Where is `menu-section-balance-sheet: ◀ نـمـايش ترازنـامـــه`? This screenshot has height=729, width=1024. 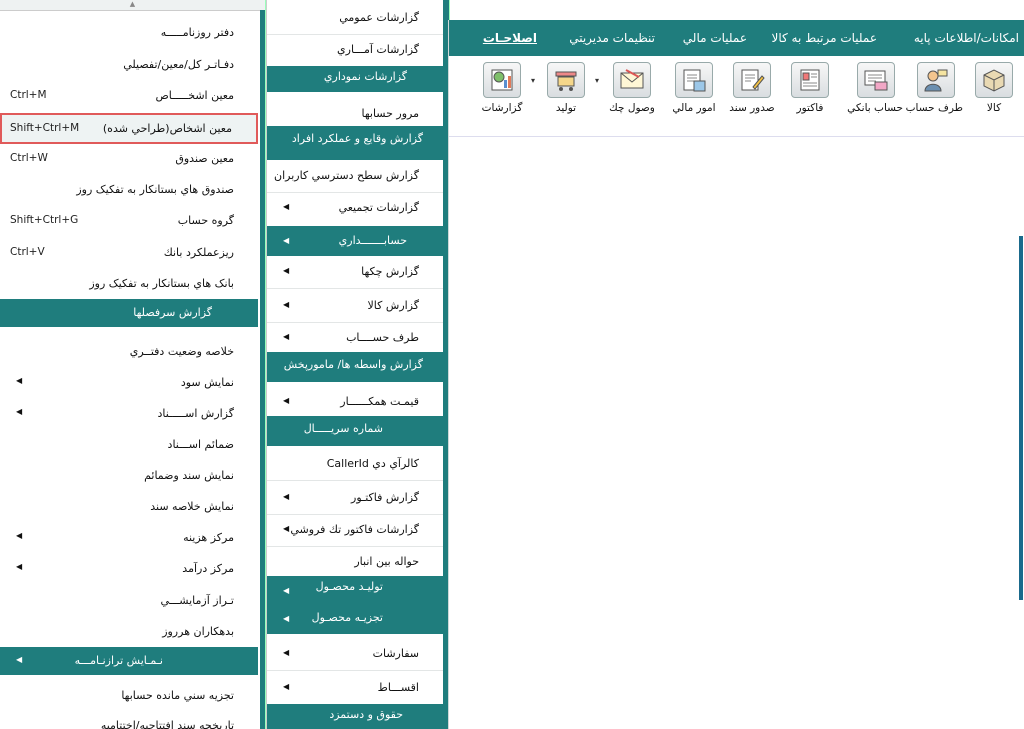
menu-section-balance-sheet: ◀ نـمـايش ترازنـامـــه is located at coordinates (129, 661).